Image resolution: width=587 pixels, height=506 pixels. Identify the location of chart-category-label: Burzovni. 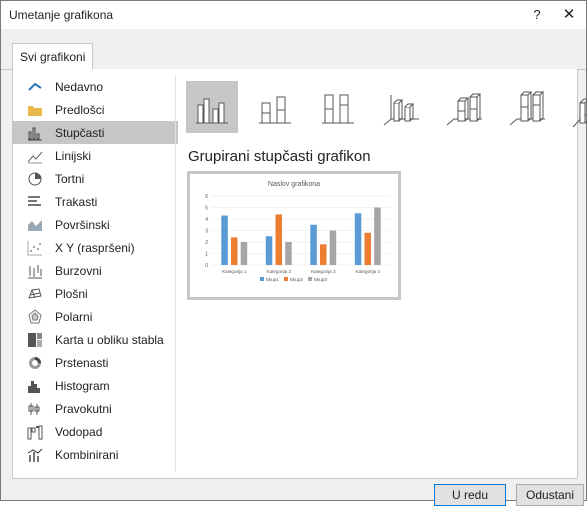
(78, 270).